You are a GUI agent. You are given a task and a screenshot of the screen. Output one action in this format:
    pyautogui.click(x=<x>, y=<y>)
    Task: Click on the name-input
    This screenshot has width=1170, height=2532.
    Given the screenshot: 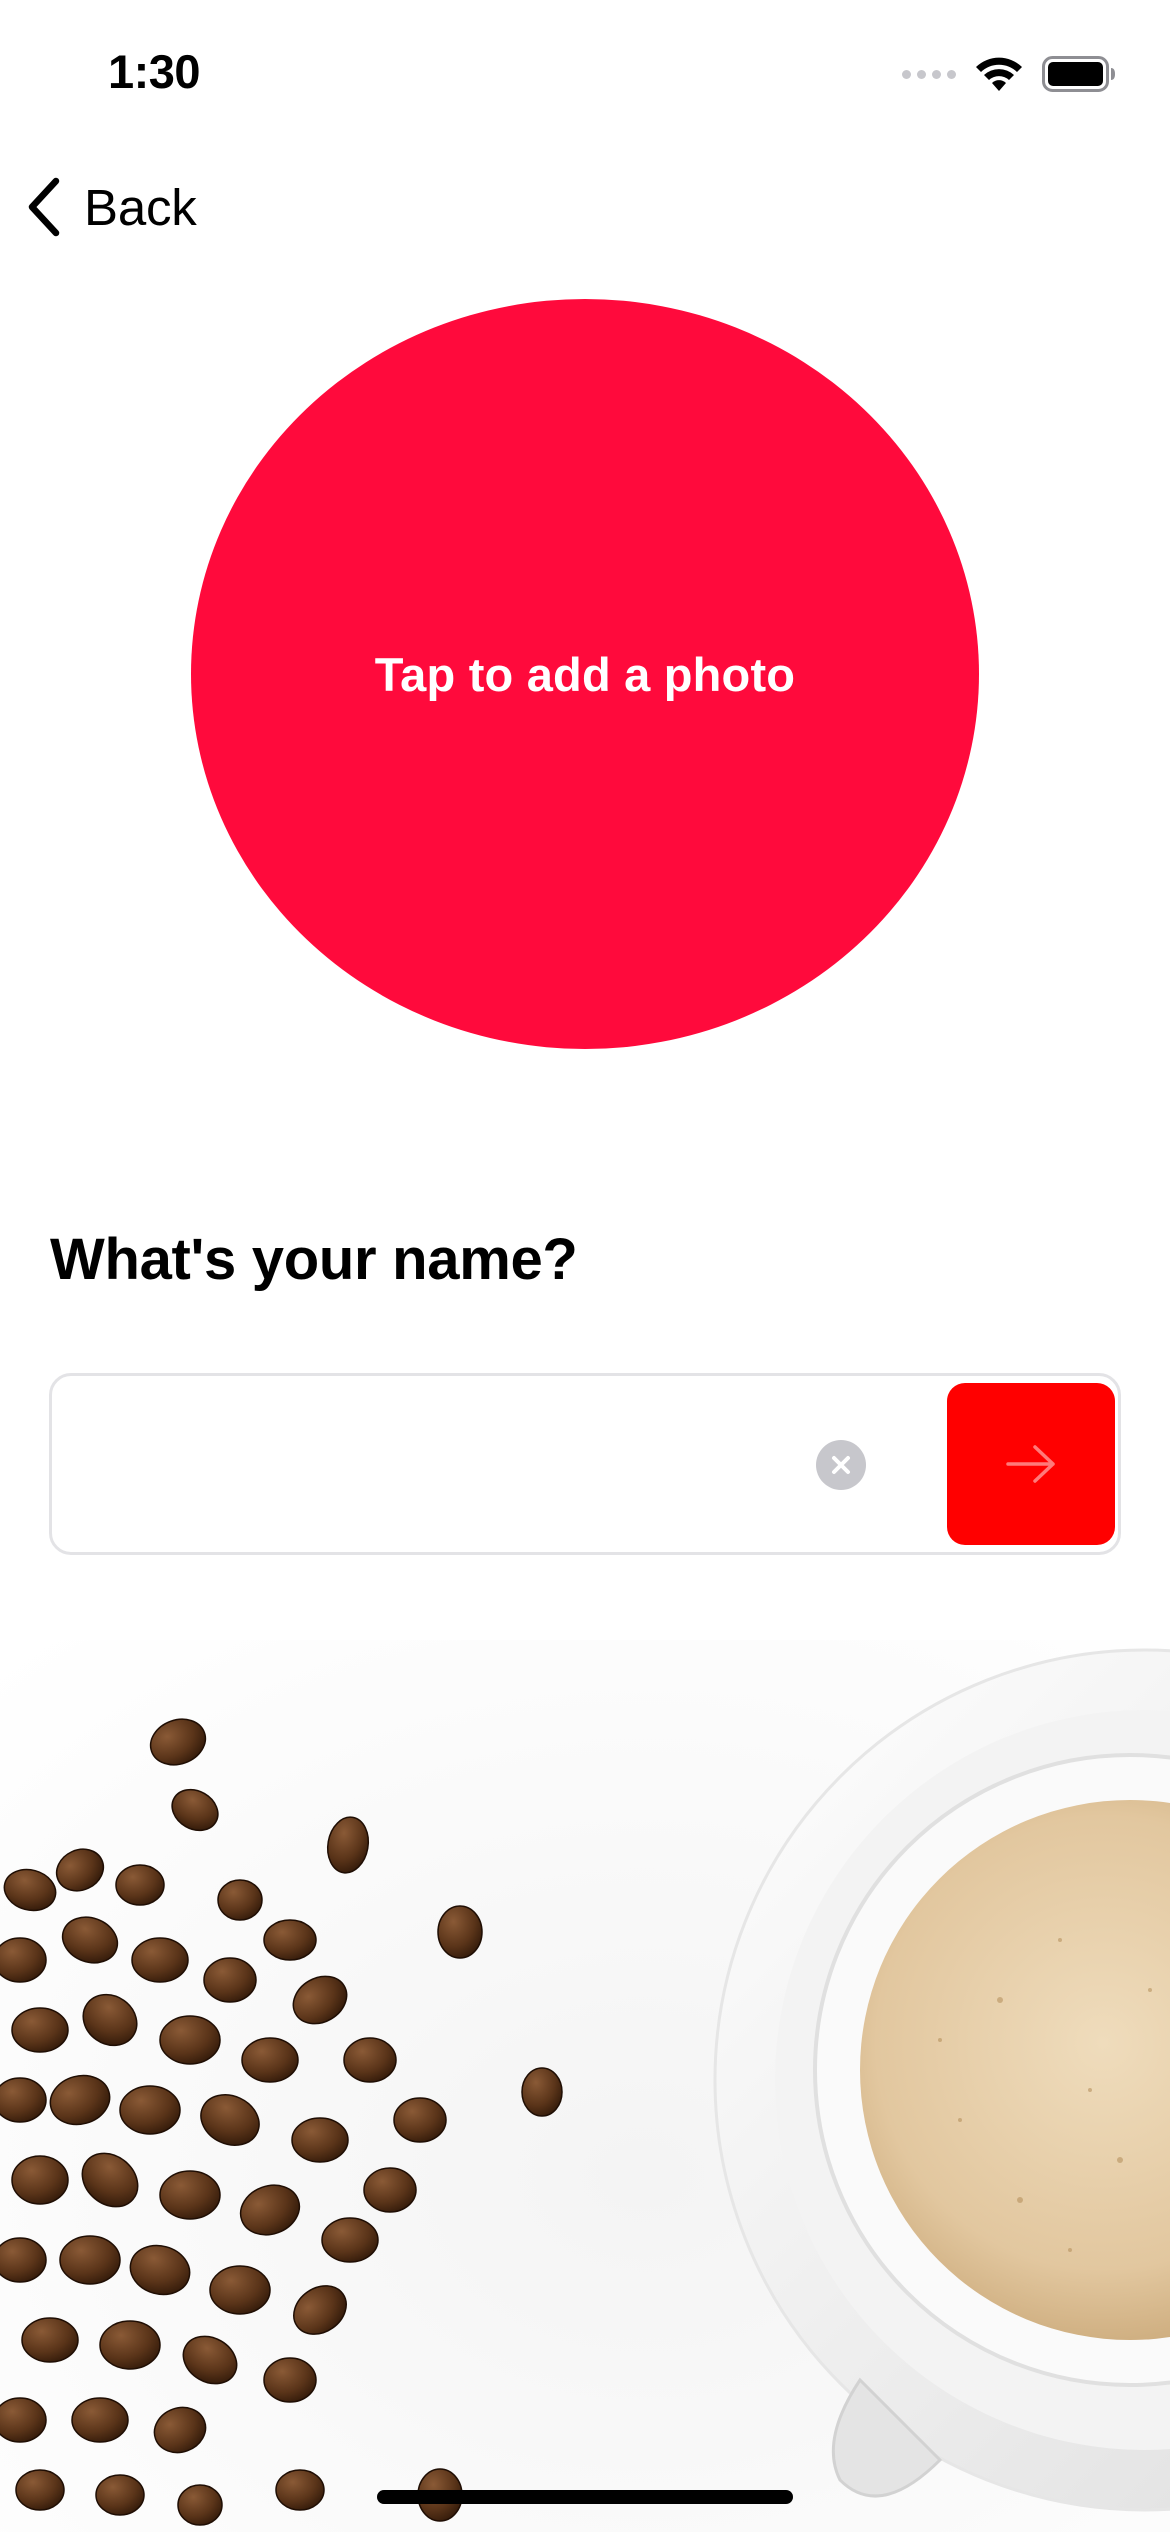 What is the action you would take?
    pyautogui.click(x=454, y=1467)
    